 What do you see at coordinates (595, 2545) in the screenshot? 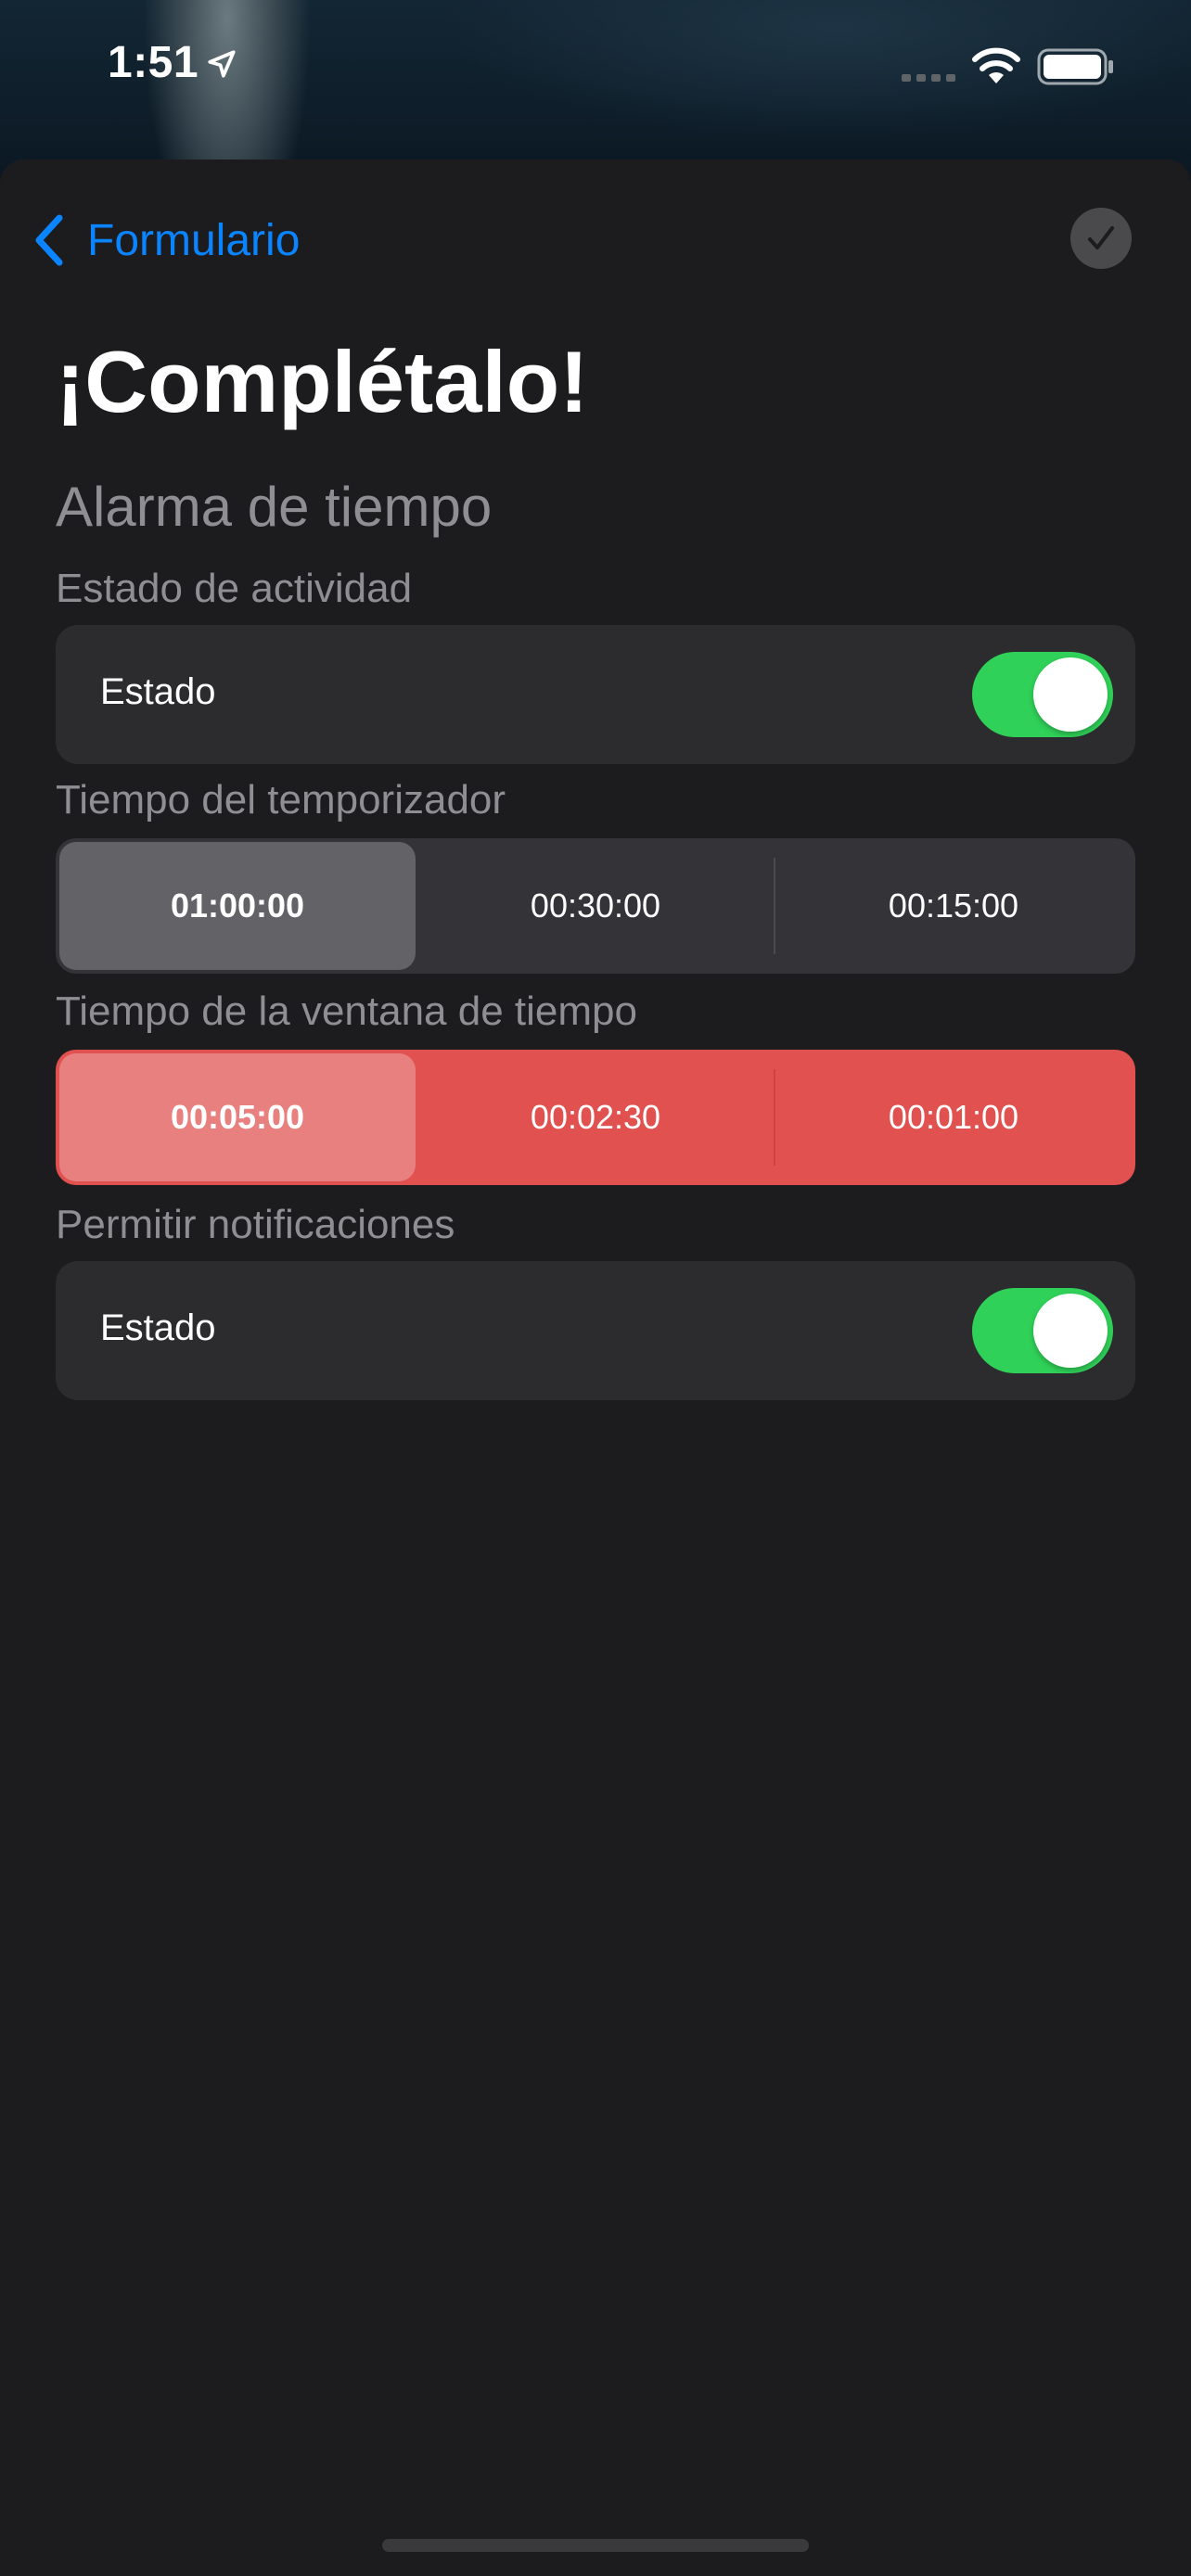
I see `home-indicator` at bounding box center [595, 2545].